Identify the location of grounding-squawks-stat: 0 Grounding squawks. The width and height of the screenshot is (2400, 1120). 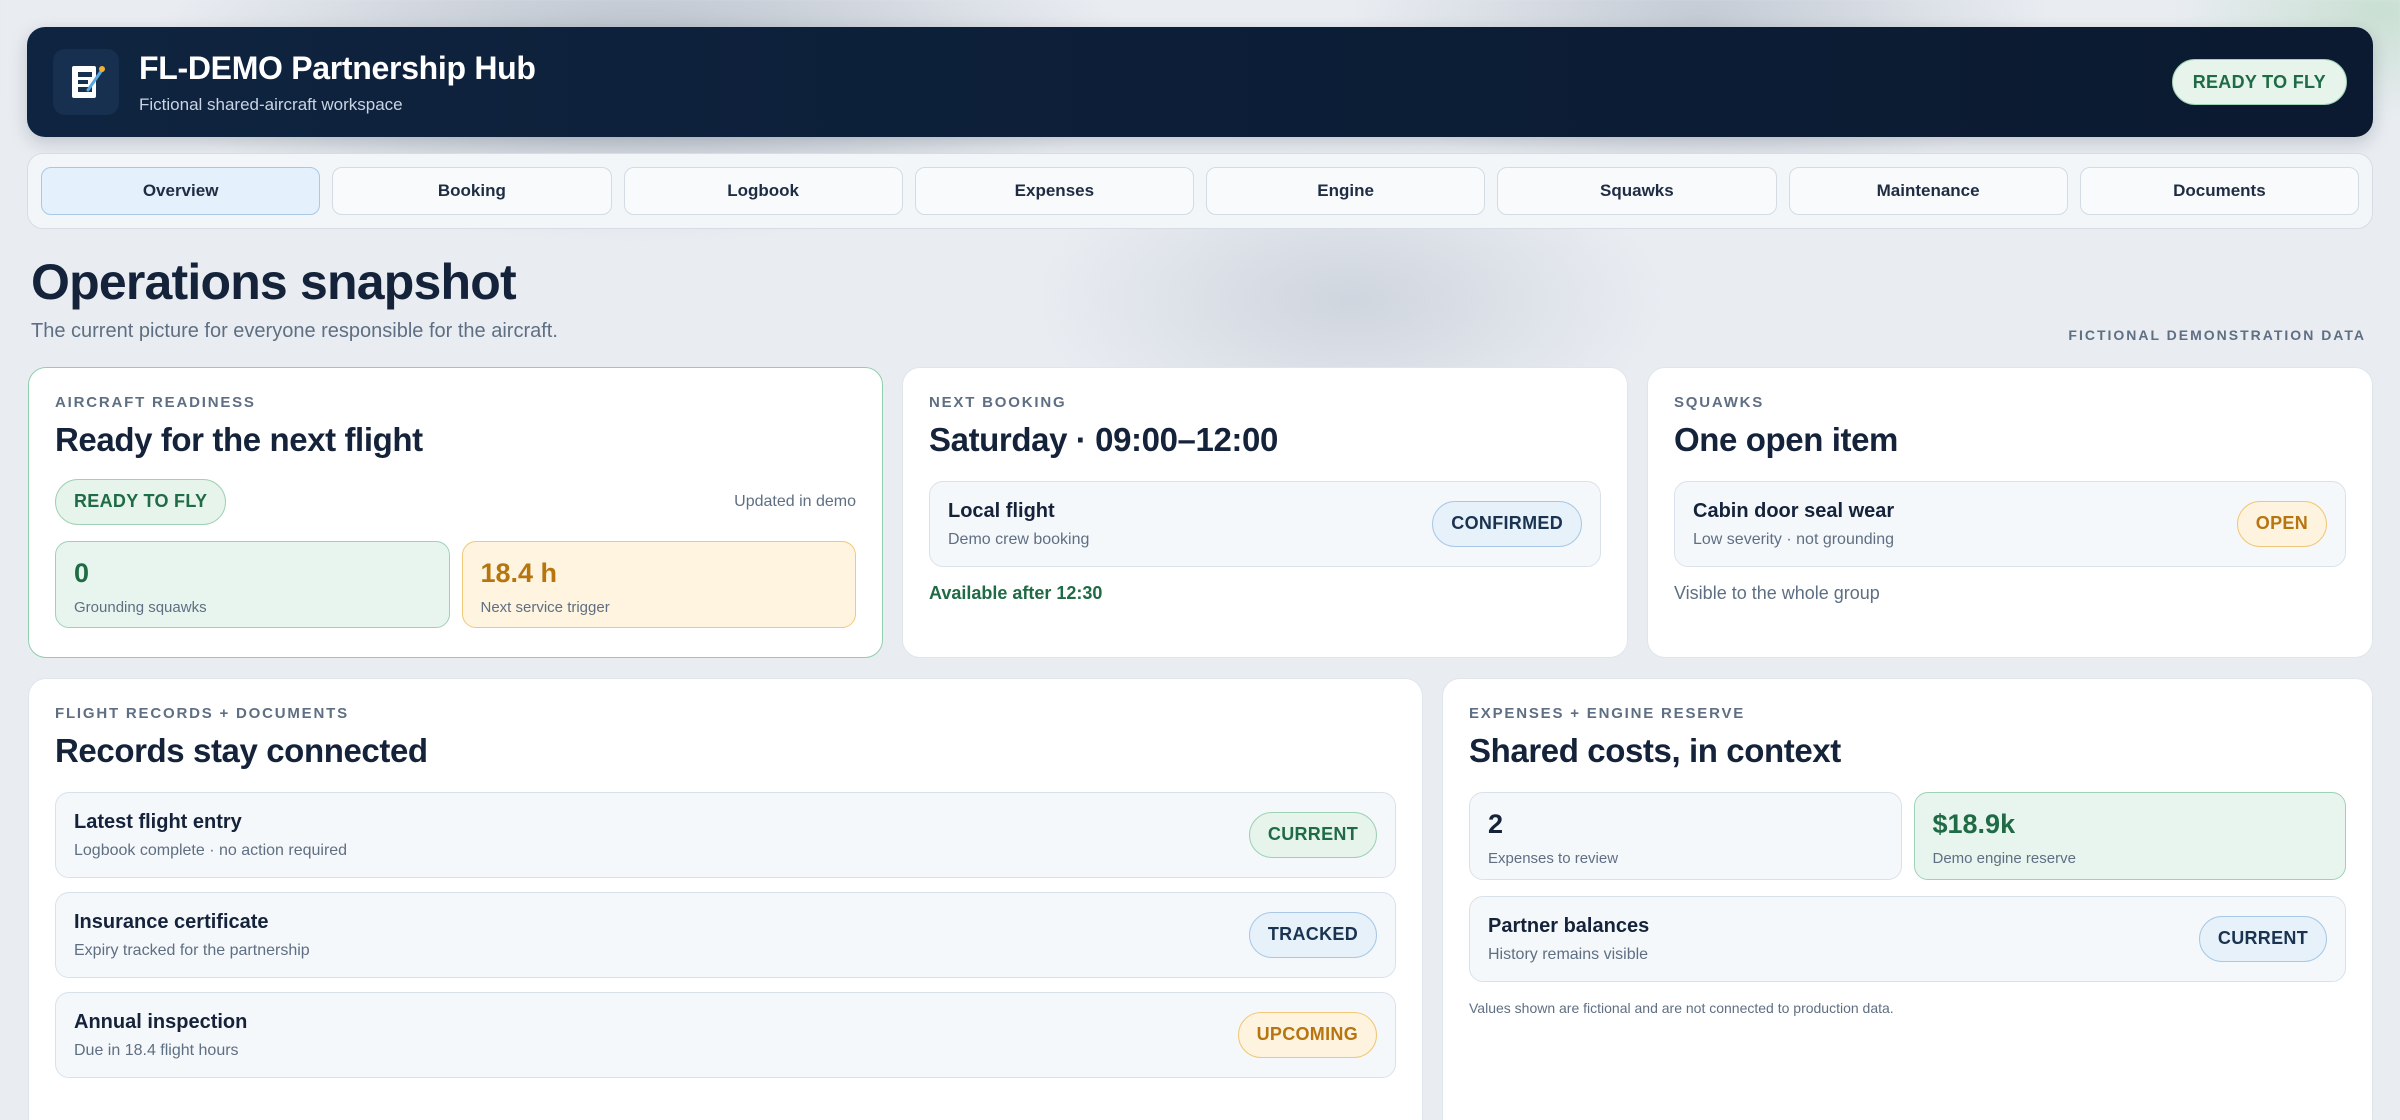
(252, 584).